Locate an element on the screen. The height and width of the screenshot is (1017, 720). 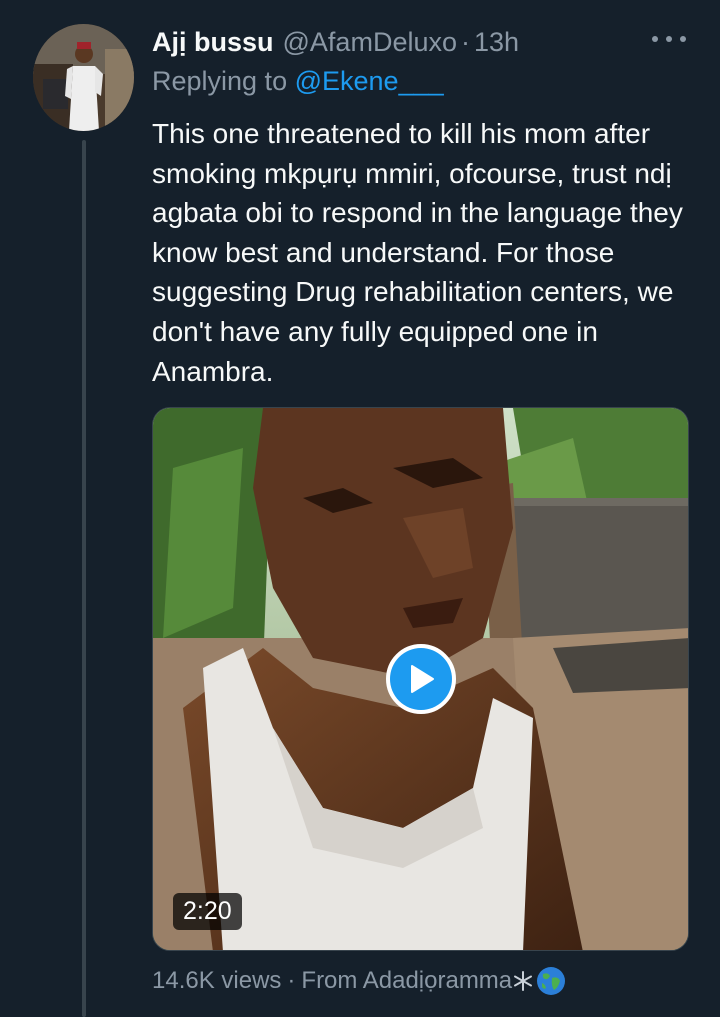
source-attribution: From Adadịọramma is located at coordinates (406, 981).